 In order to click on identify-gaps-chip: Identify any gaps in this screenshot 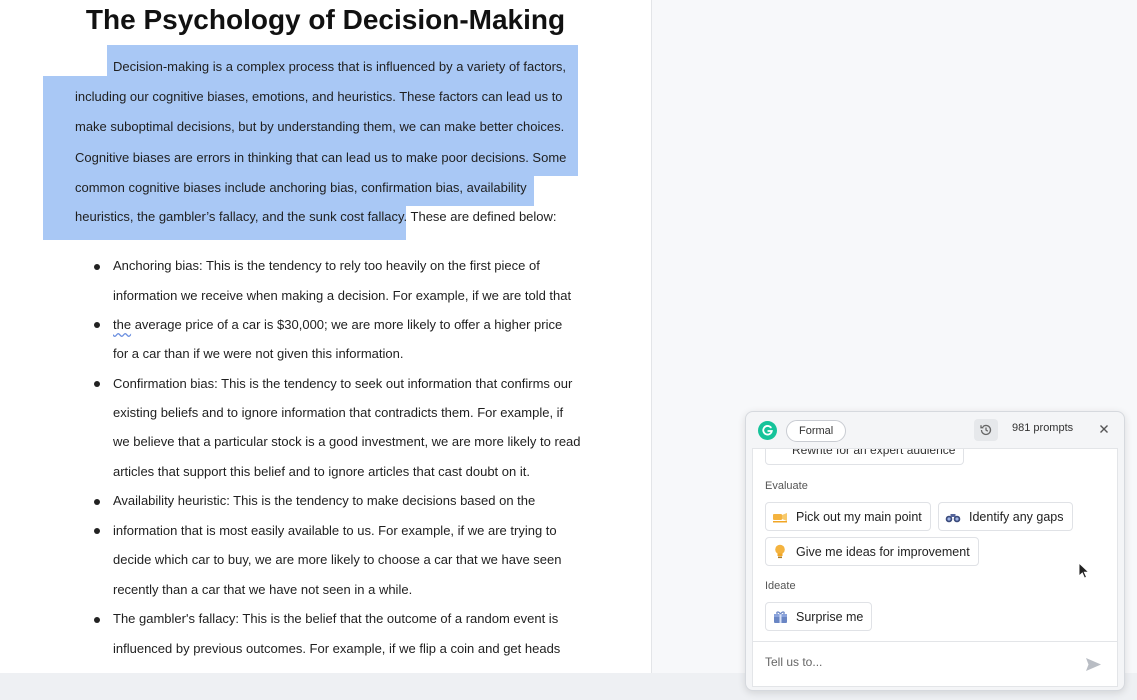, I will do `click(1005, 516)`.